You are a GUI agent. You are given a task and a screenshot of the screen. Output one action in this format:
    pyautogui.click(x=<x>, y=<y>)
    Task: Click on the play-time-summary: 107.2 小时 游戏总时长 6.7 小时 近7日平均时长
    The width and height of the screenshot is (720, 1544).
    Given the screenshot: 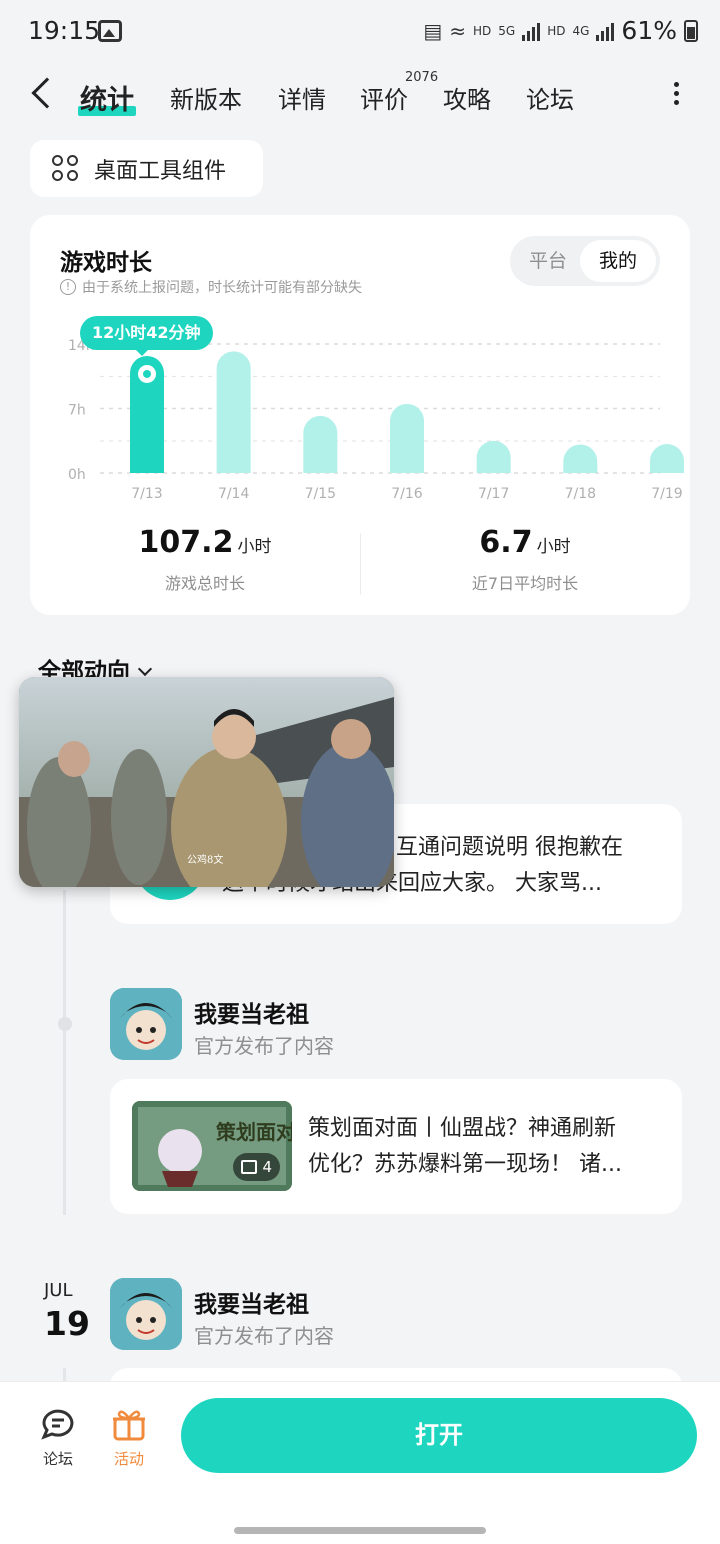 What is the action you would take?
    pyautogui.click(x=360, y=565)
    